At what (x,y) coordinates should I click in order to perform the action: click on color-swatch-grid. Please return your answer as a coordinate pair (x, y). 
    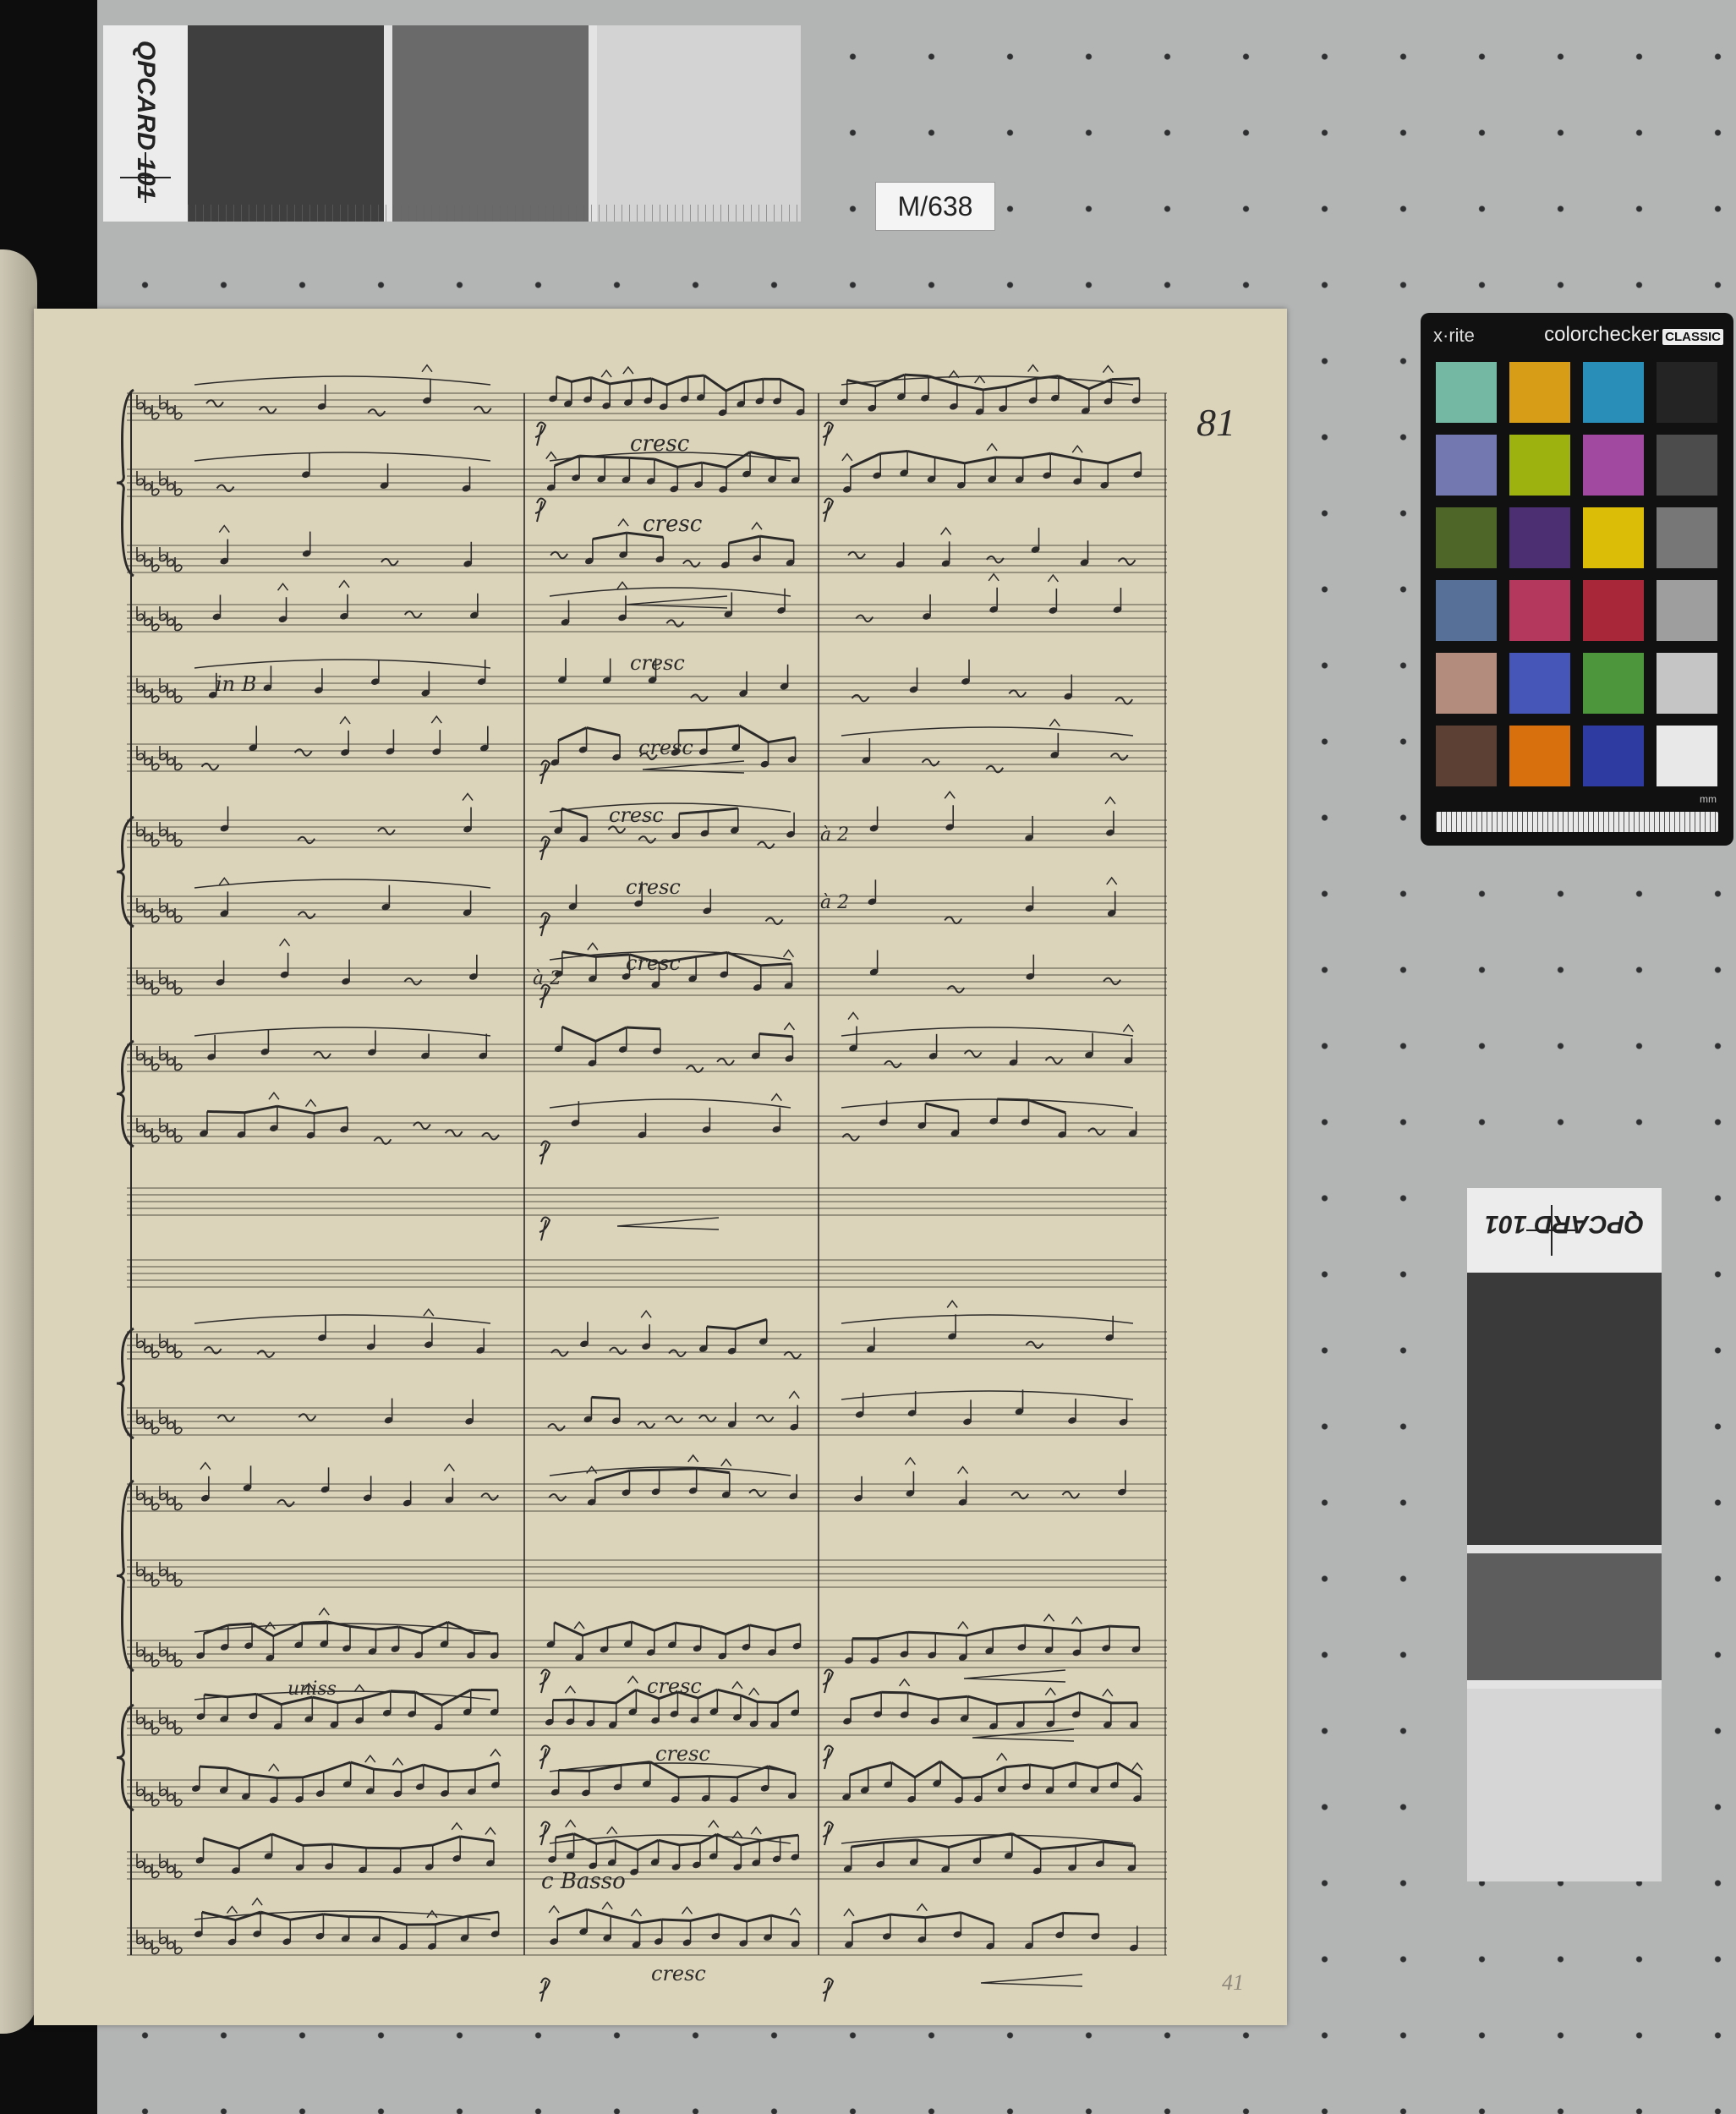
    Looking at the image, I should click on (1577, 576).